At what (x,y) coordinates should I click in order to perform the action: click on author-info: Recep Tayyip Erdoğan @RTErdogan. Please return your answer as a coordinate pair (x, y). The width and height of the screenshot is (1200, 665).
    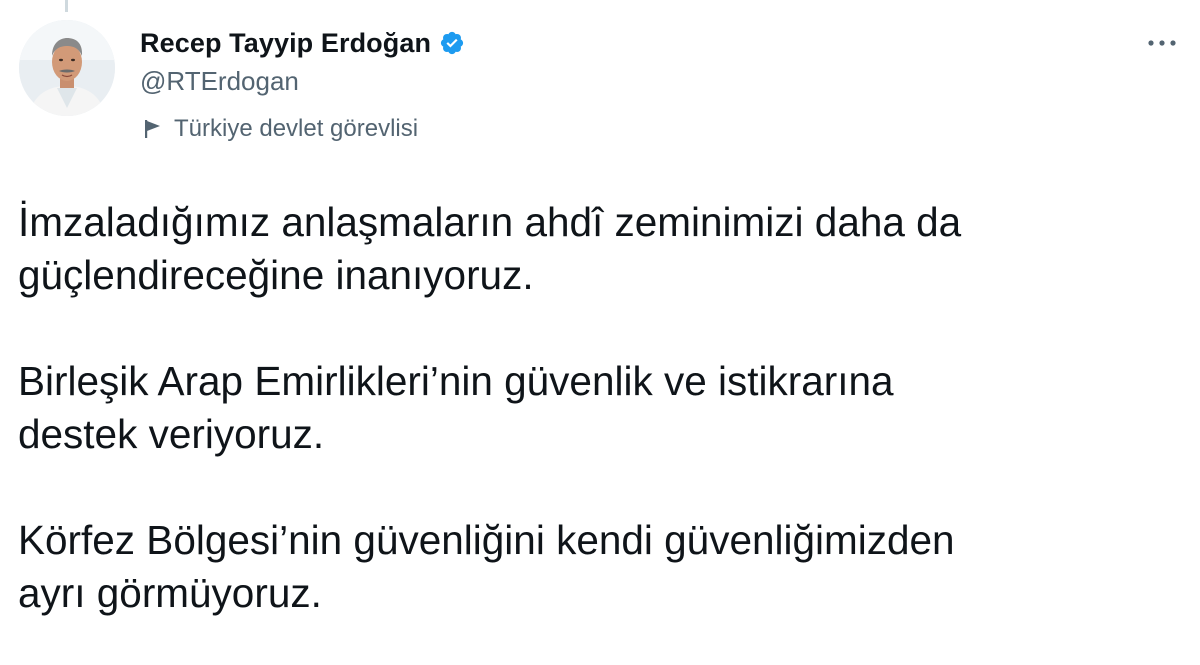
    Looking at the image, I should click on (302, 61).